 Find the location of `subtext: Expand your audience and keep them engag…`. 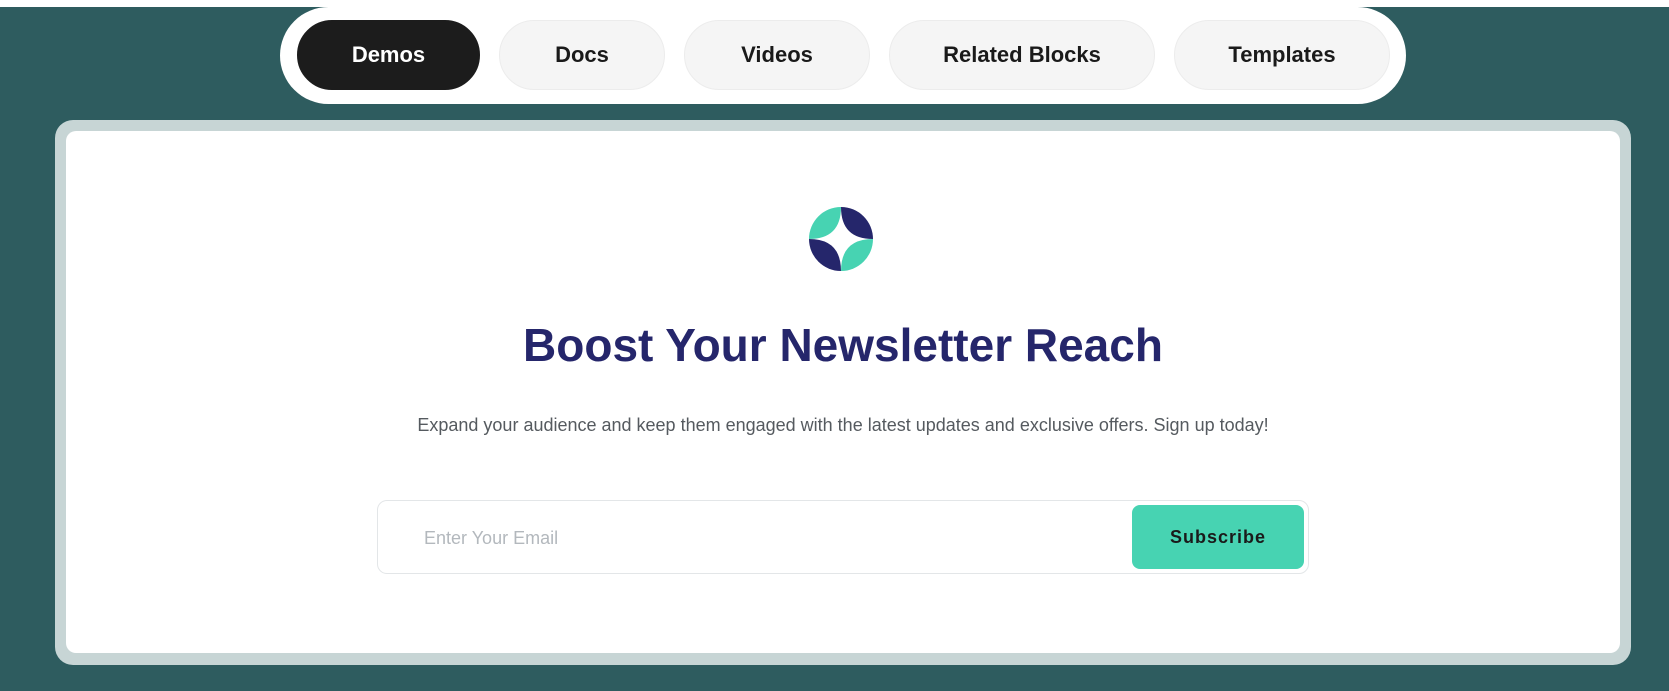

subtext: Expand your audience and keep them engag… is located at coordinates (843, 425).